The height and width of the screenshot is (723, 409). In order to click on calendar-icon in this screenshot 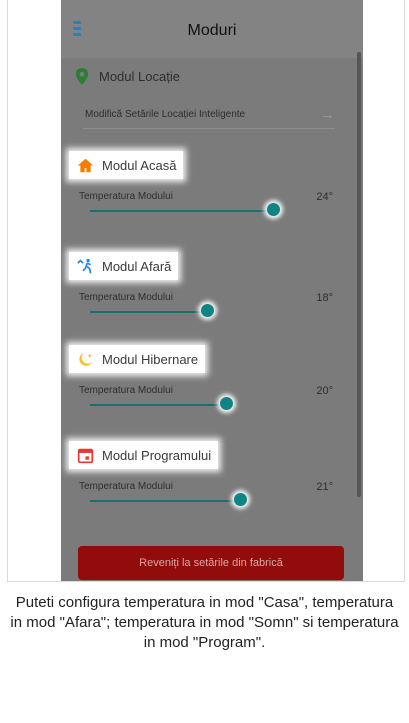, I will do `click(85, 455)`.